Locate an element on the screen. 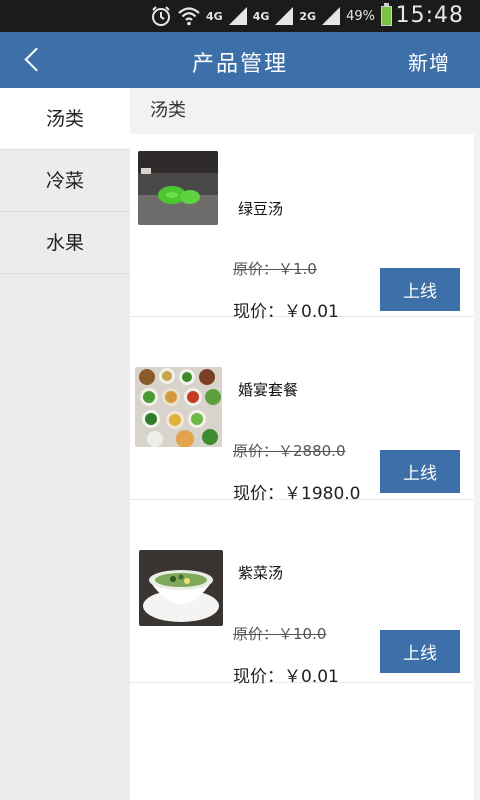  section-title: 汤类 is located at coordinates (168, 110).